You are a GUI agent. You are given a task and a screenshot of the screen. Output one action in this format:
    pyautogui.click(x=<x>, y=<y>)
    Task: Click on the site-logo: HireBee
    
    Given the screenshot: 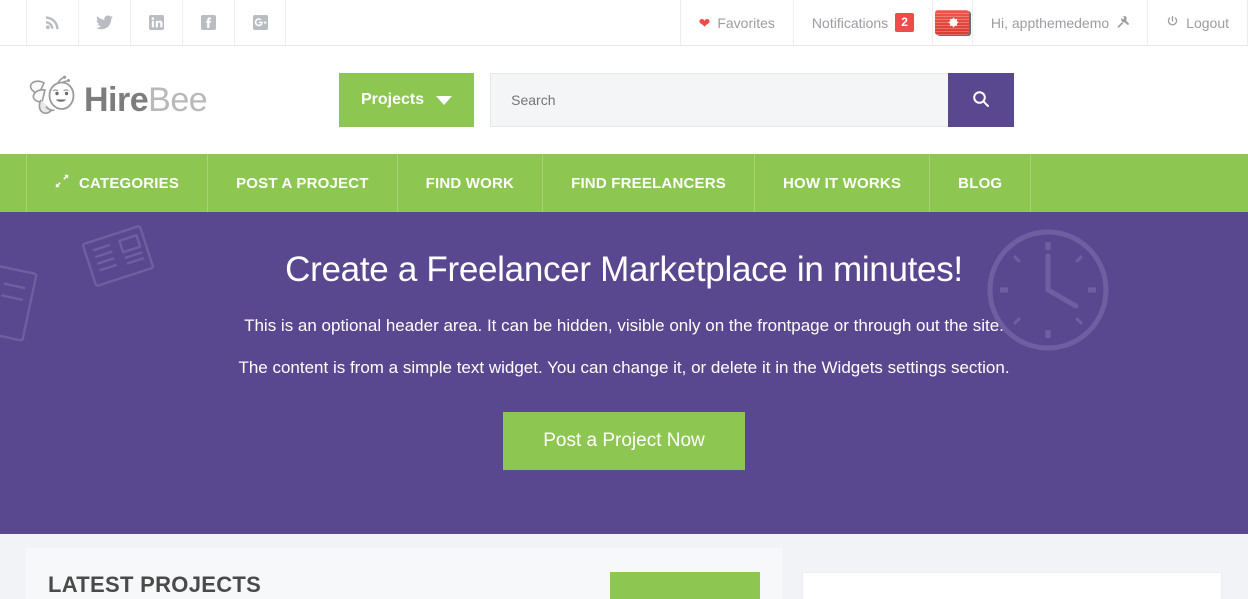 What is the action you would take?
    pyautogui.click(x=118, y=100)
    